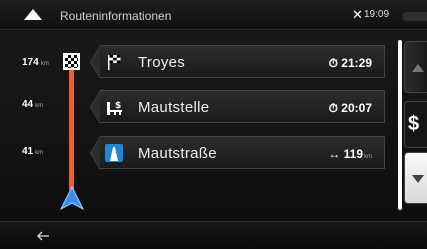  What do you see at coordinates (237, 62) in the screenshot?
I see `list-item: Troyes ⏱ 21:29` at bounding box center [237, 62].